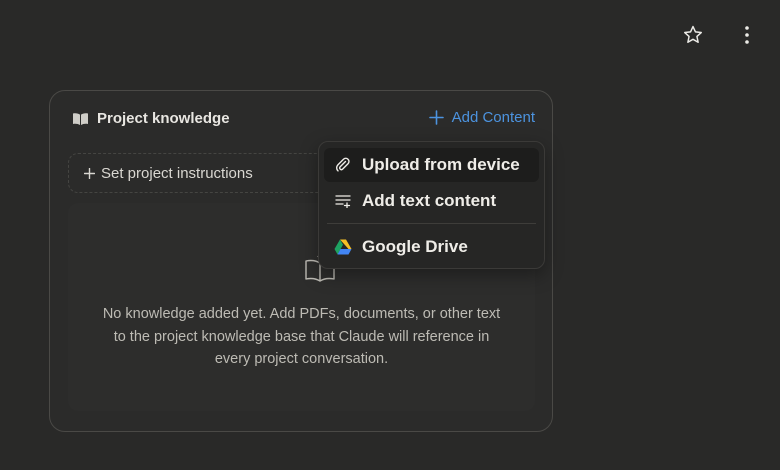 The width and height of the screenshot is (780, 470). I want to click on menu-item-label: Upload from device, so click(441, 164).